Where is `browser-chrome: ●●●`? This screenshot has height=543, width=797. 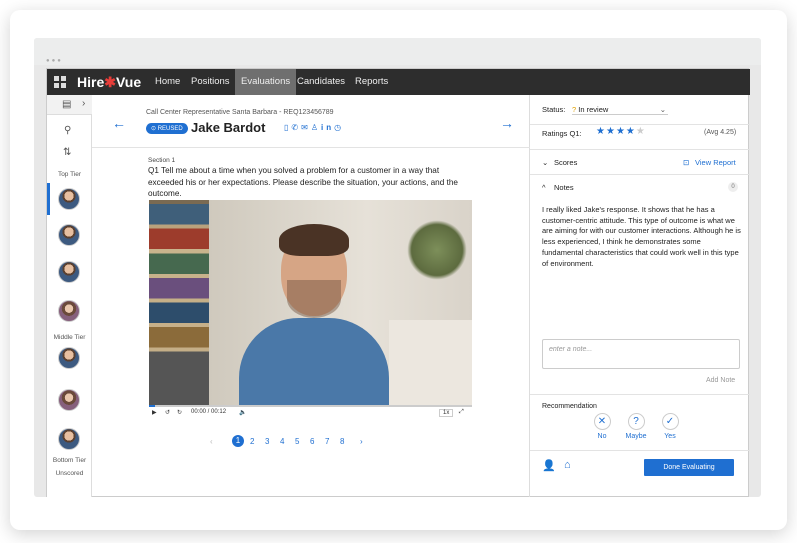
browser-chrome: ●●● is located at coordinates (397, 51).